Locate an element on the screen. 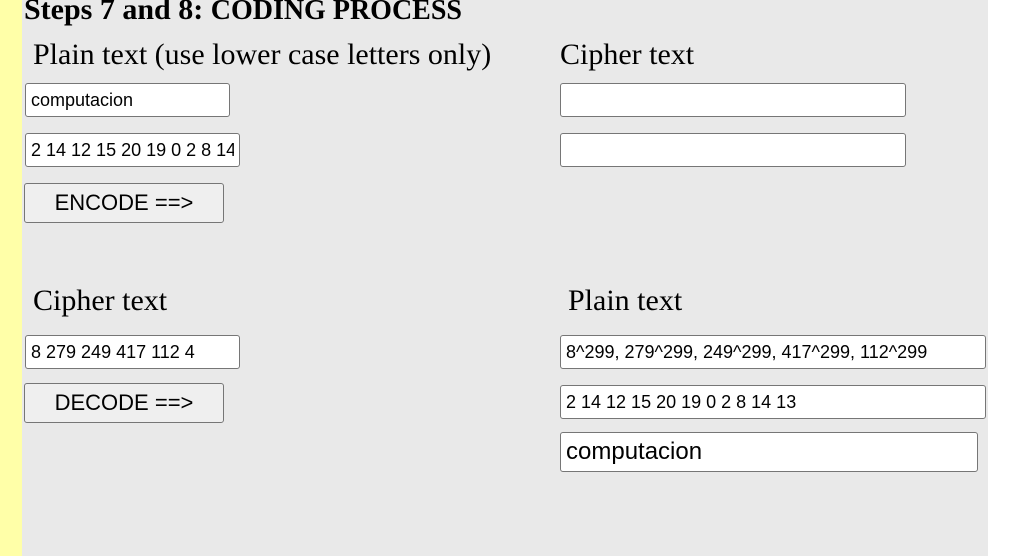 The image size is (1028, 556). decode-plain-text-input is located at coordinates (769, 452).